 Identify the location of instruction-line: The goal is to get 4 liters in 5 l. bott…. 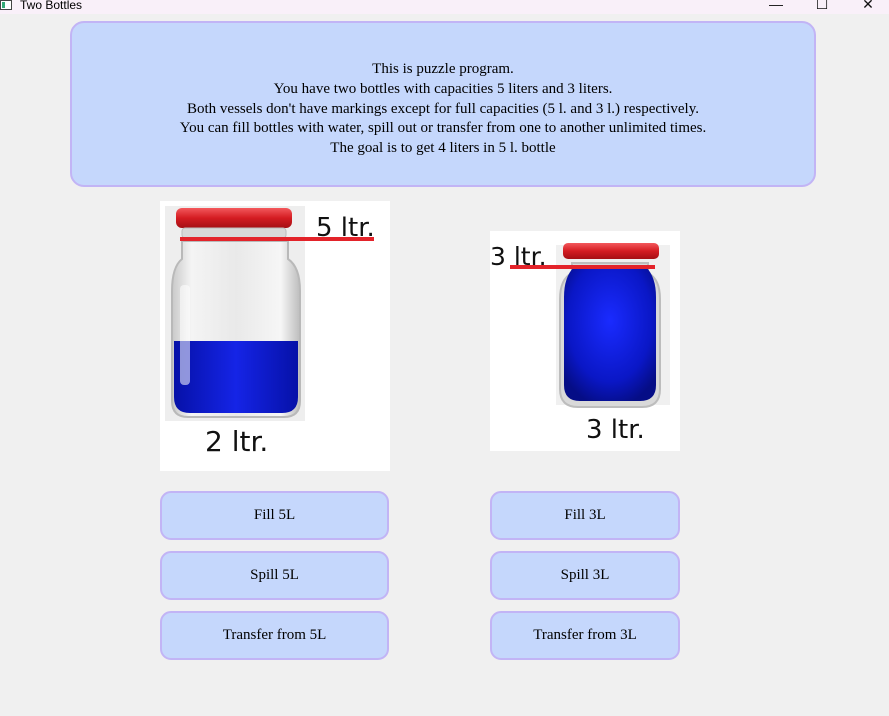
(443, 148).